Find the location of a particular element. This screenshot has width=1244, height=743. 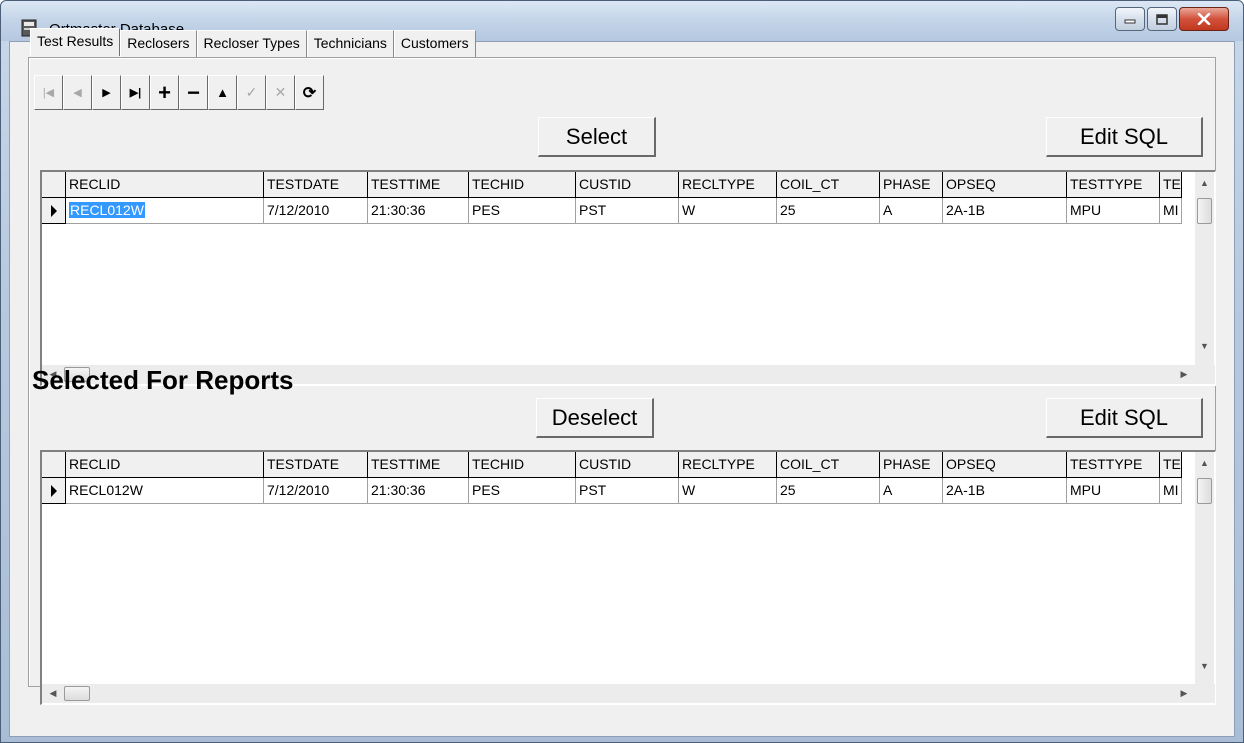

nav-refresh-button: ⟳ is located at coordinates (309, 92).